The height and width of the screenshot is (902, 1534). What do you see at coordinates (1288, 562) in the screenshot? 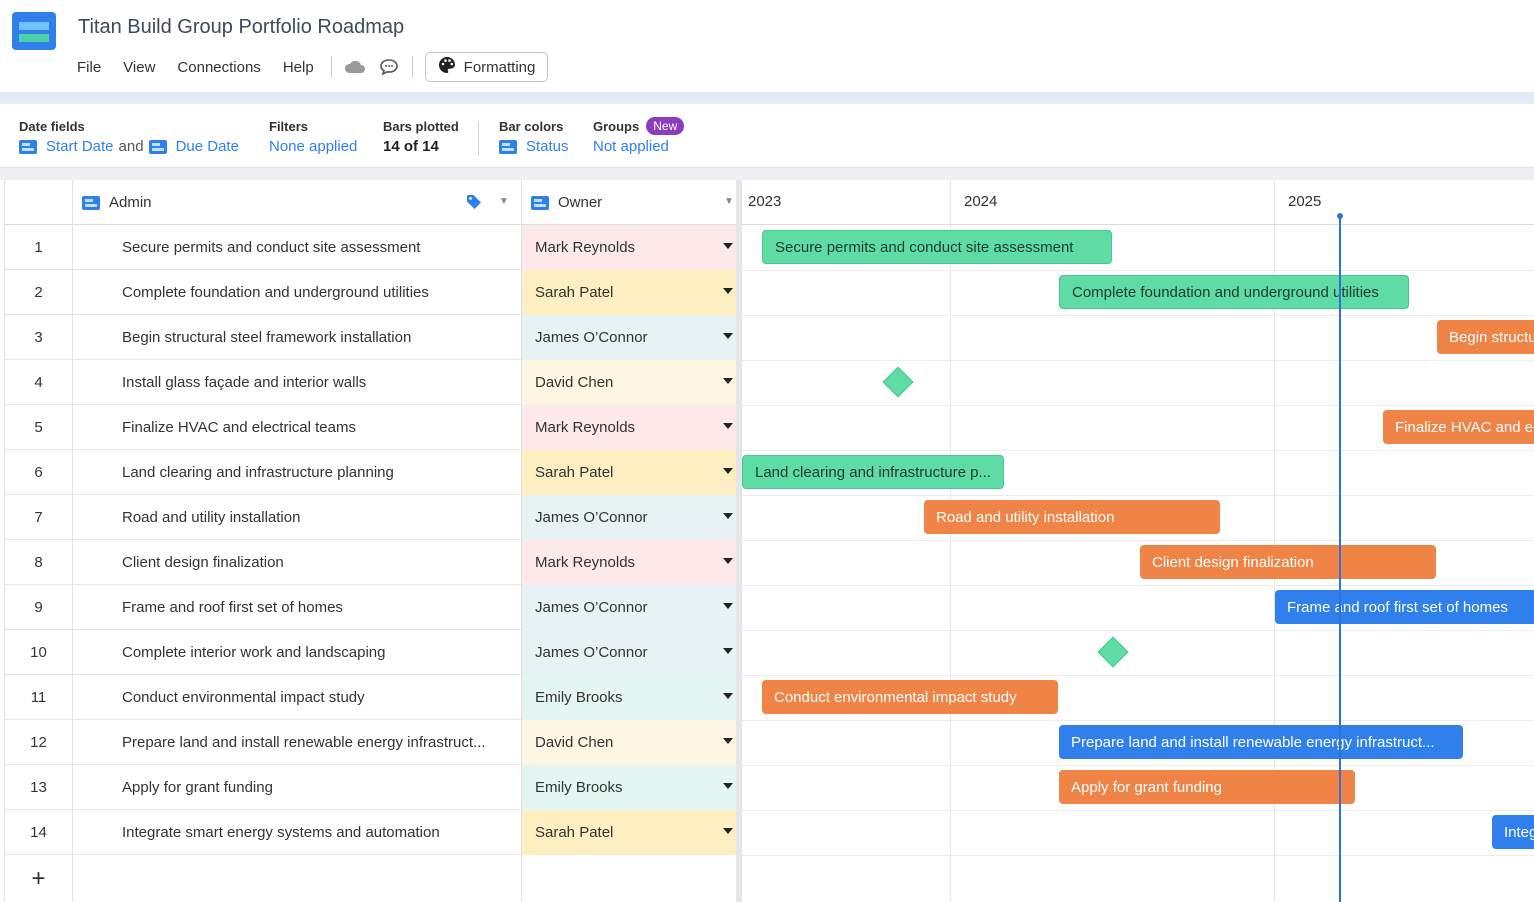
I see `gantt-bar: Client design finalization` at bounding box center [1288, 562].